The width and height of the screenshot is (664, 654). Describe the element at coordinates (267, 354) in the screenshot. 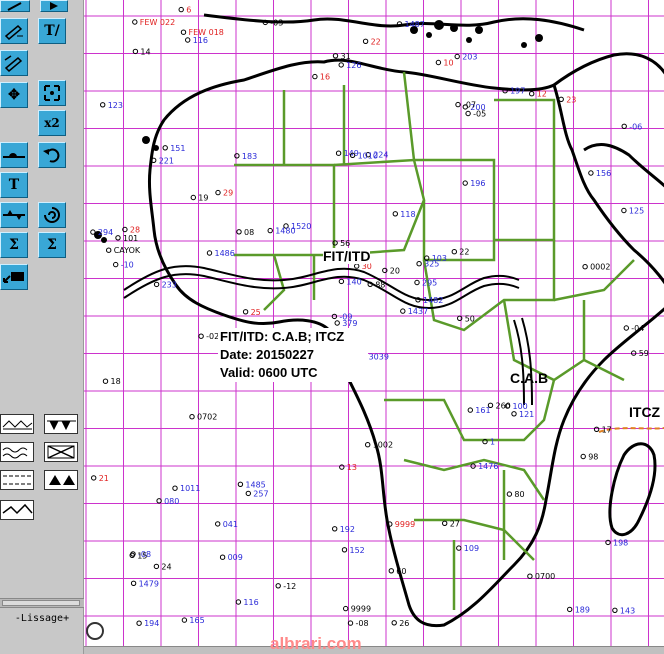

I see `annotation-line-2: Date: 20150227` at that location.